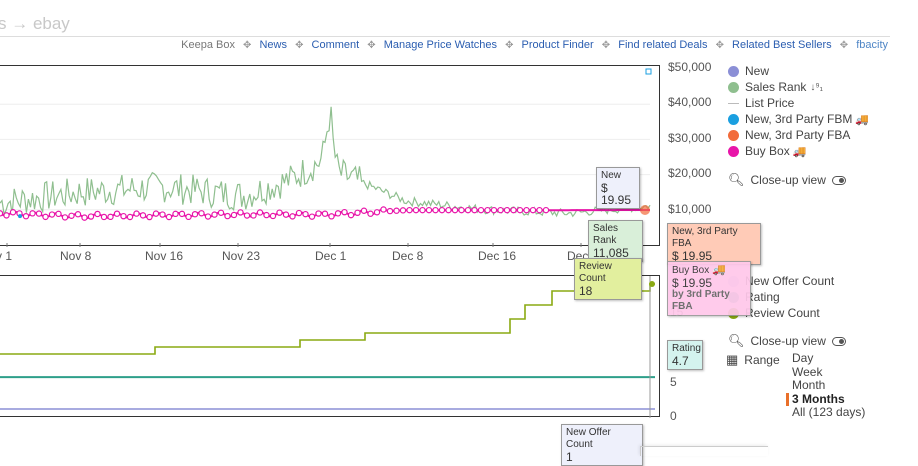 This screenshot has width=918, height=466. I want to click on fbm-point, so click(20, 216).